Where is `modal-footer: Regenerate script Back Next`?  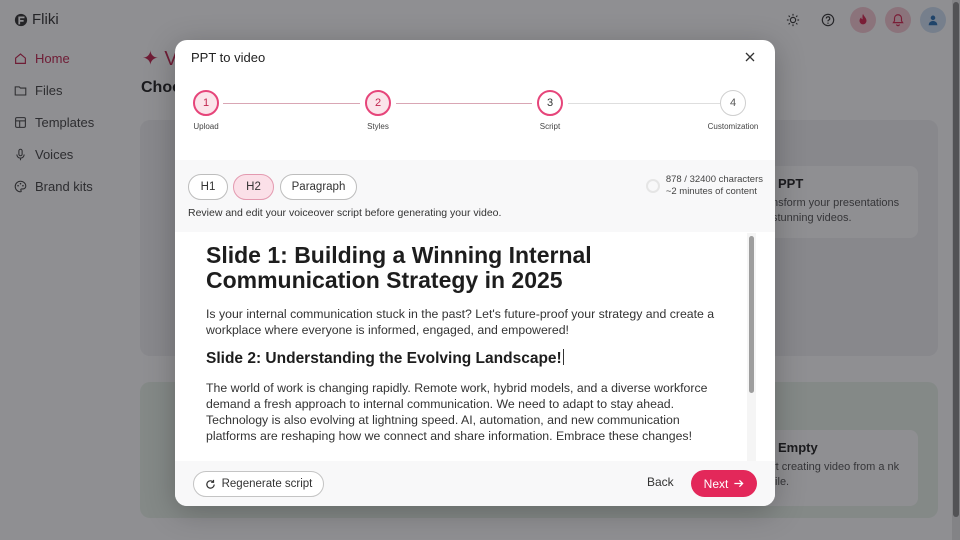
modal-footer: Regenerate script Back Next is located at coordinates (475, 483).